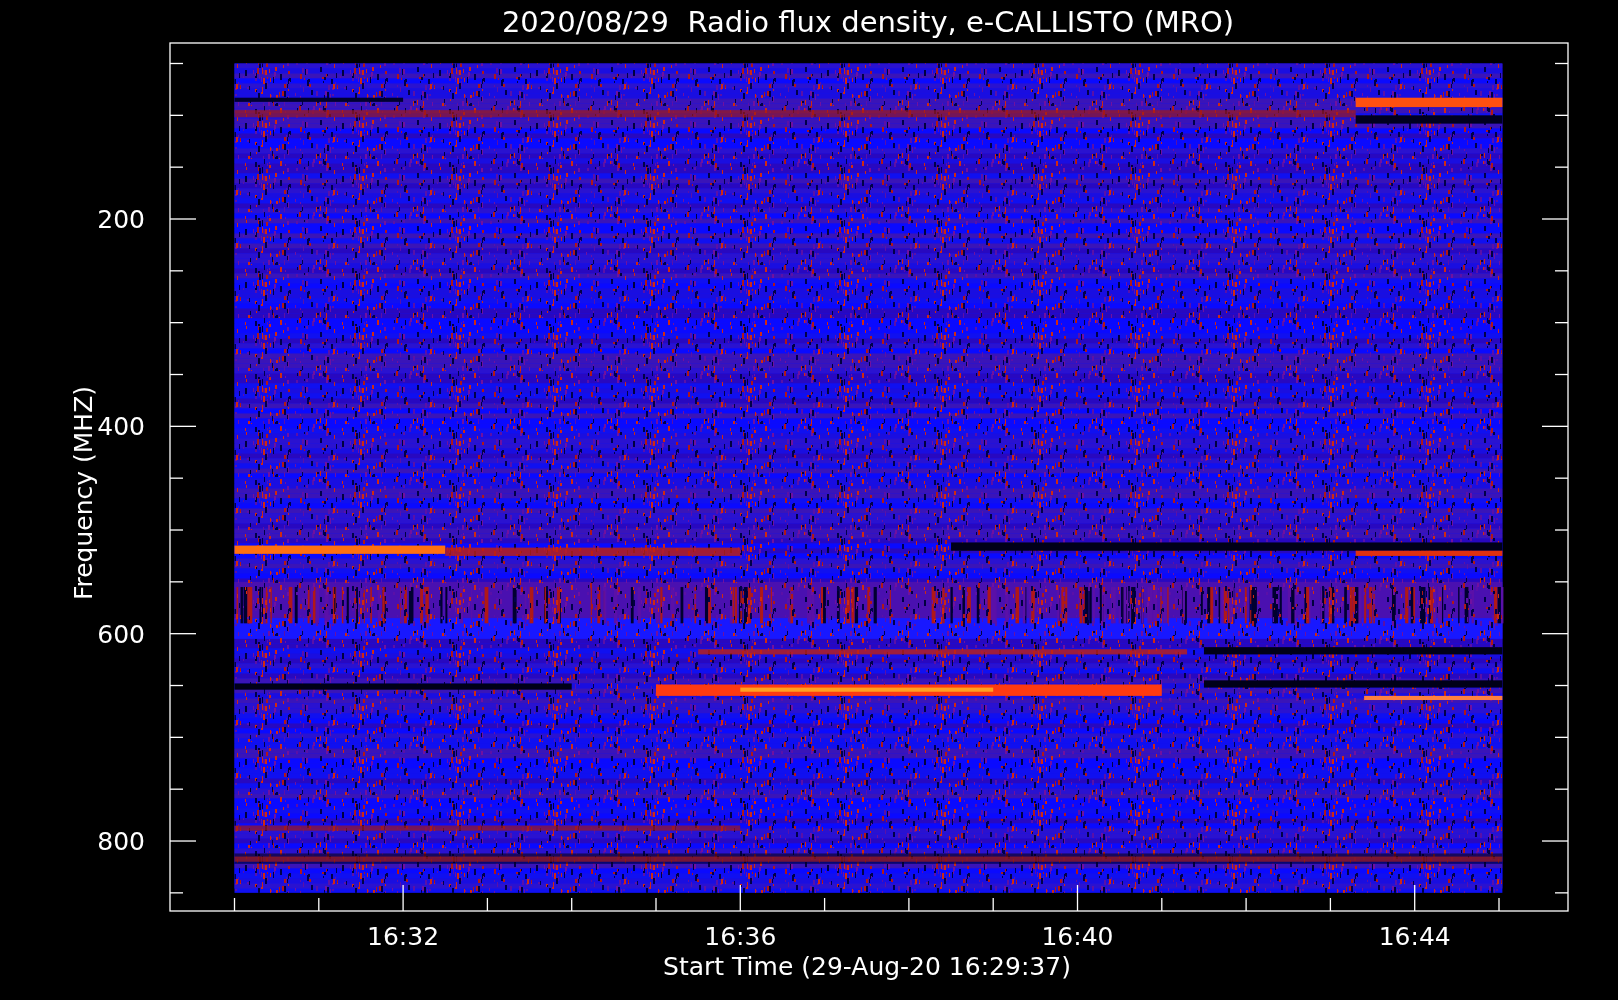 Image resolution: width=1618 pixels, height=1000 pixels. What do you see at coordinates (121, 427) in the screenshot?
I see `y-tick-label: 400` at bounding box center [121, 427].